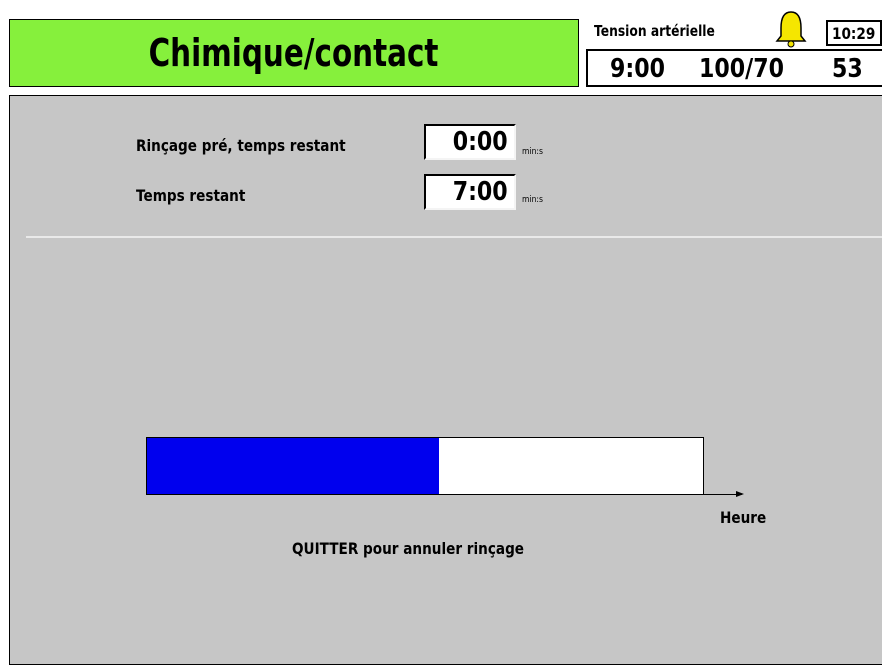 The height and width of the screenshot is (668, 882). I want to click on blood-pressure-readout: 9:00 100/70 53, so click(734, 68).